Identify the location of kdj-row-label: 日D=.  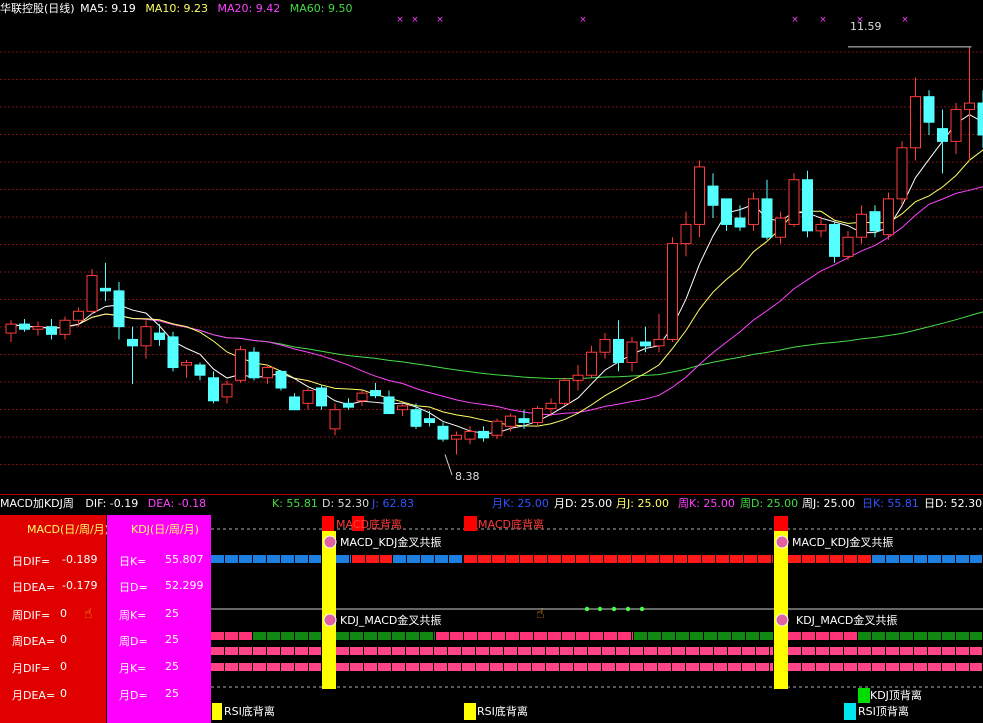
(133, 587).